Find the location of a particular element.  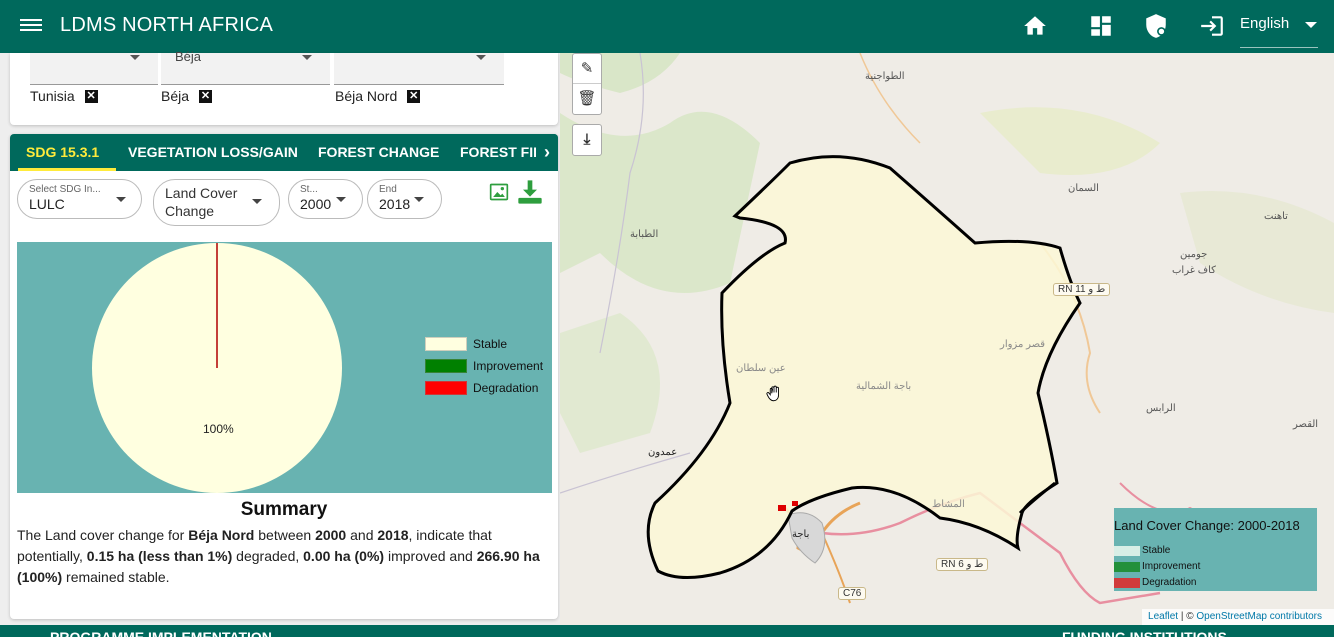

legend-item-stable: Stable is located at coordinates (466, 344).